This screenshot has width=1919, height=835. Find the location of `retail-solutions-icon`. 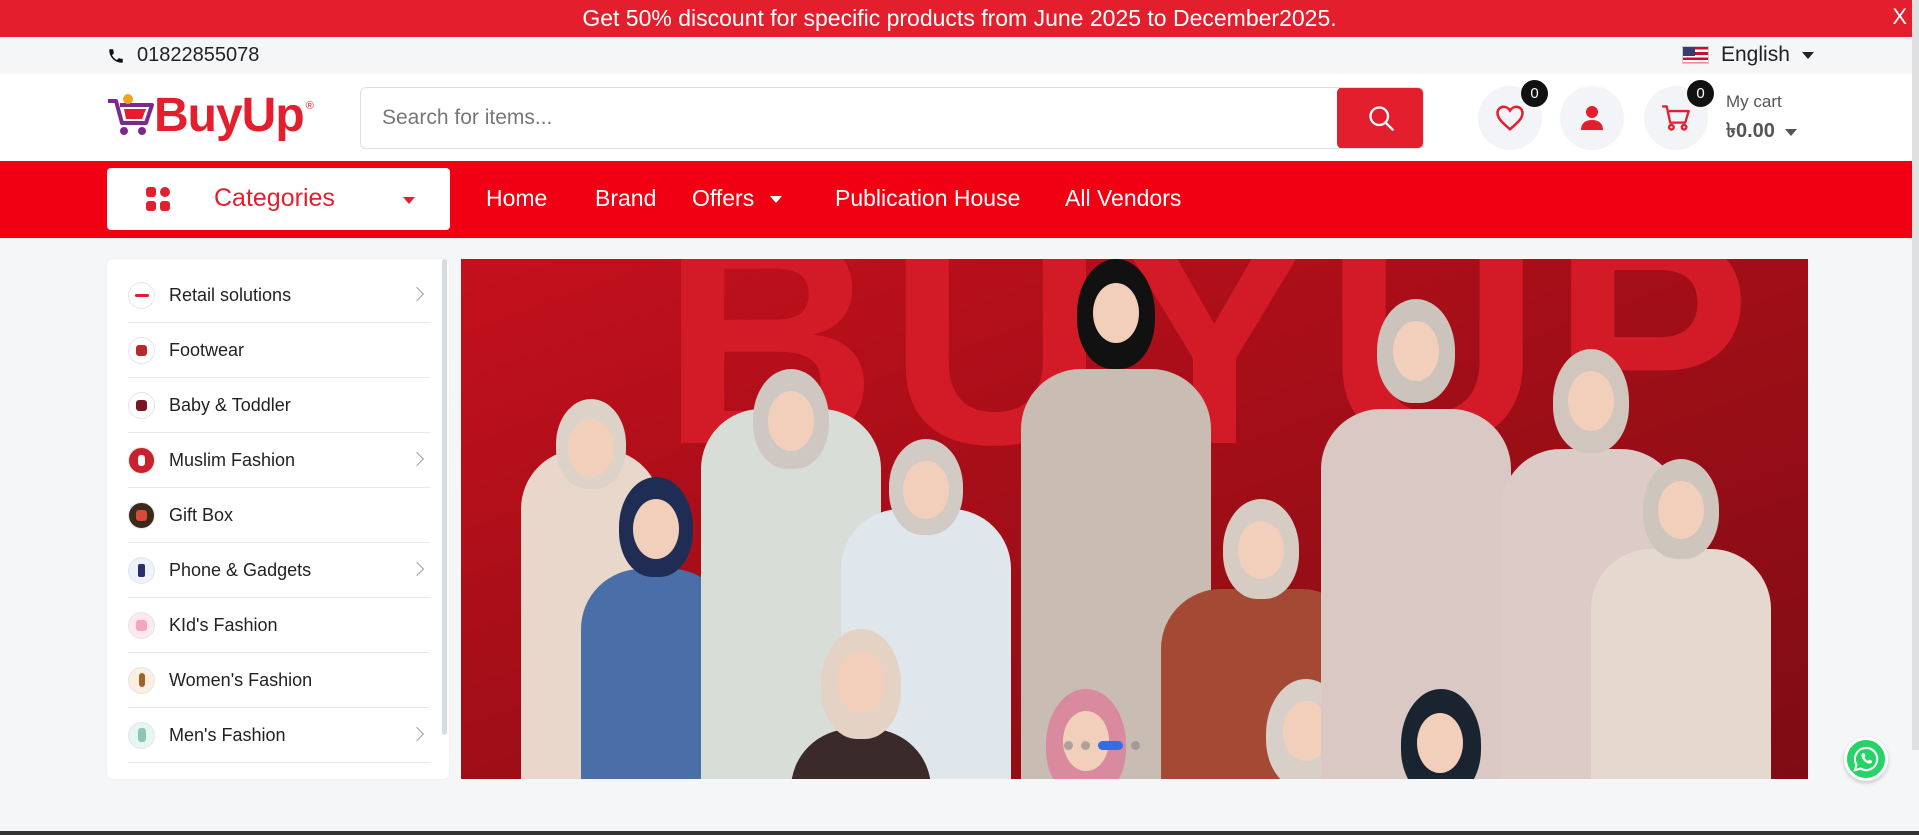

retail-solutions-icon is located at coordinates (141, 295).